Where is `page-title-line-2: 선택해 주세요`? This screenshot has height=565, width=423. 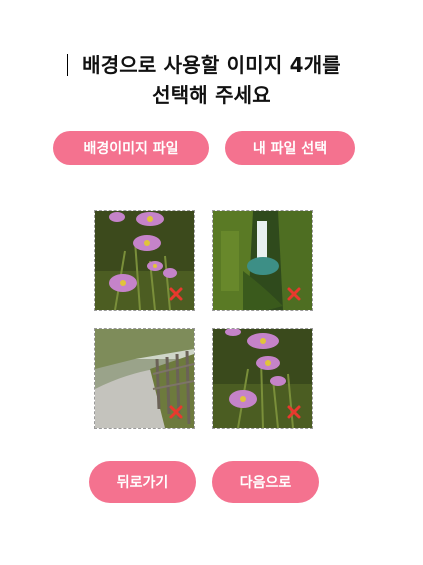 page-title-line-2: 선택해 주세요 is located at coordinates (211, 95).